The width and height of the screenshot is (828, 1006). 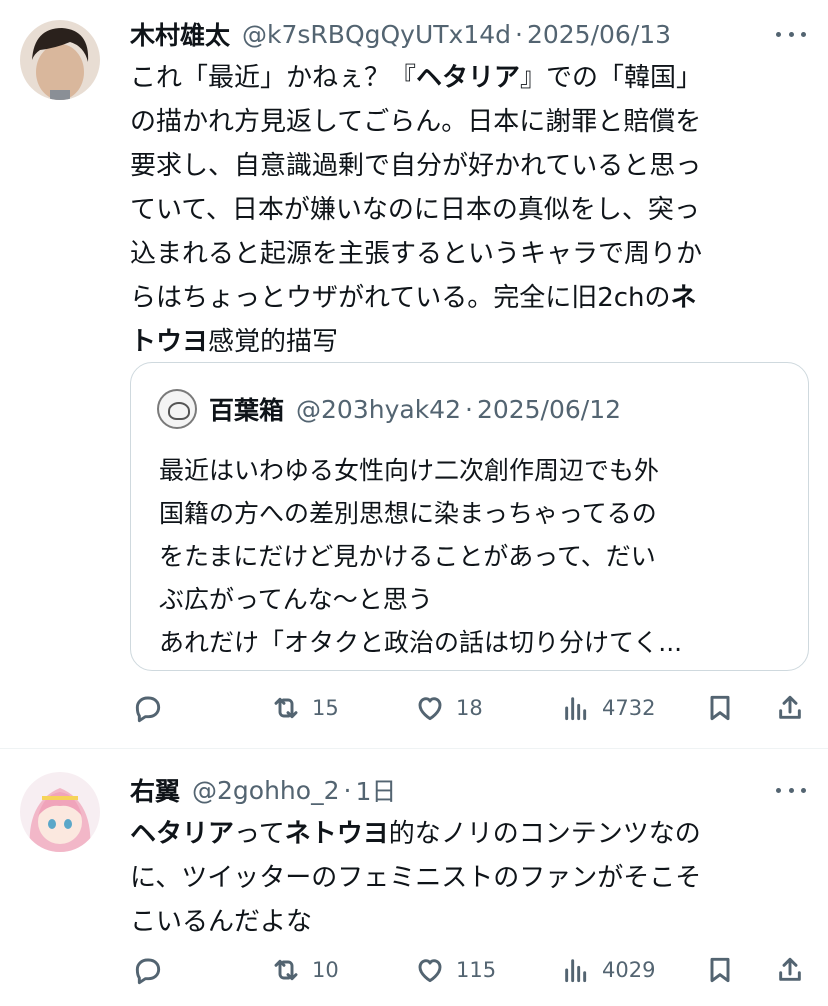 What do you see at coordinates (470, 922) in the screenshot?
I see `tweet-text-line: こいるんだよな` at bounding box center [470, 922].